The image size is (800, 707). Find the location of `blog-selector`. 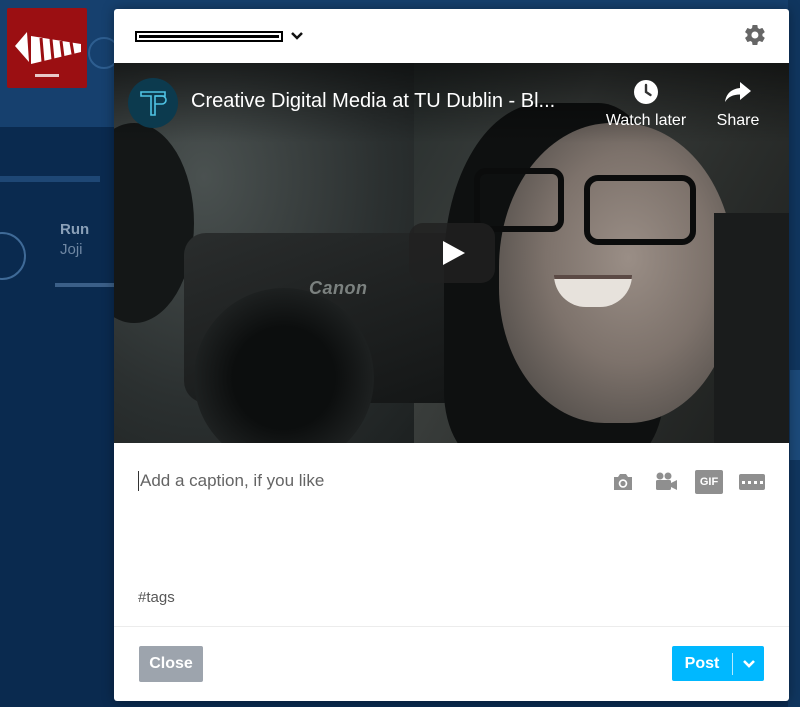

blog-selector is located at coordinates (220, 36).